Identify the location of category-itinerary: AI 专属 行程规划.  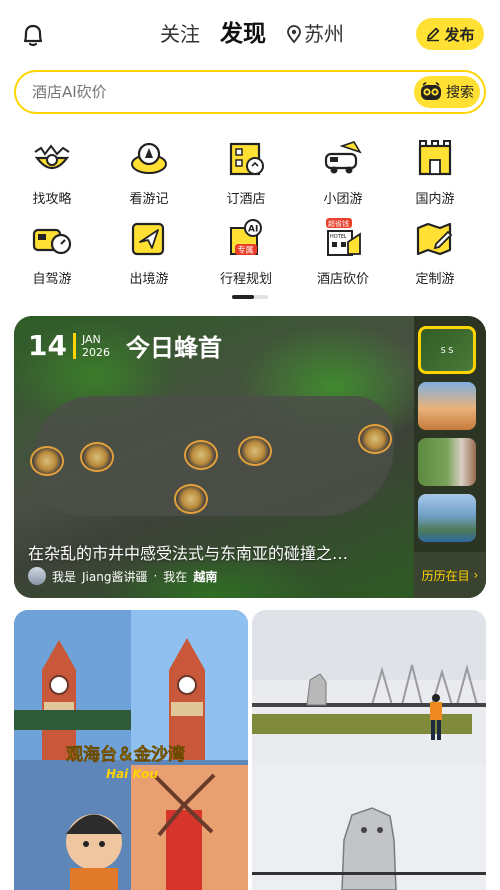
(246, 252).